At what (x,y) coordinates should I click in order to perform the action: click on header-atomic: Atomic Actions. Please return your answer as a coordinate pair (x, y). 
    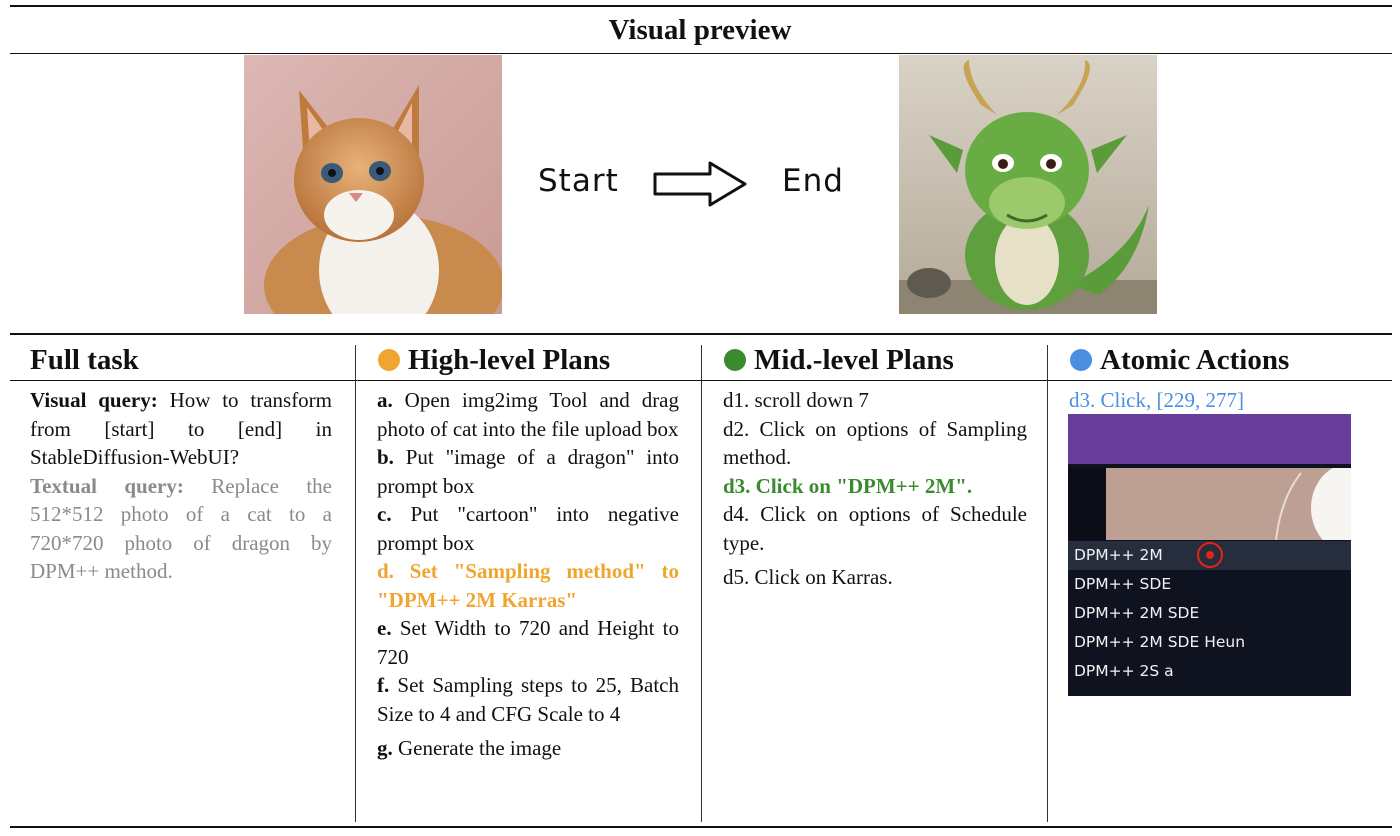
    Looking at the image, I should click on (1179, 360).